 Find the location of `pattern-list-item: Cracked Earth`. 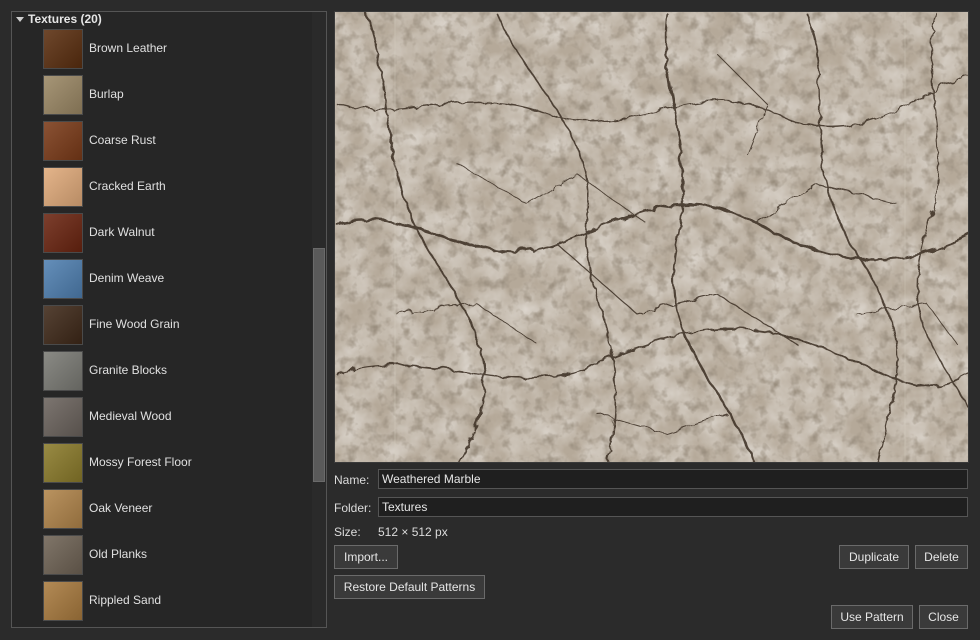

pattern-list-item: Cracked Earth is located at coordinates (173, 187).